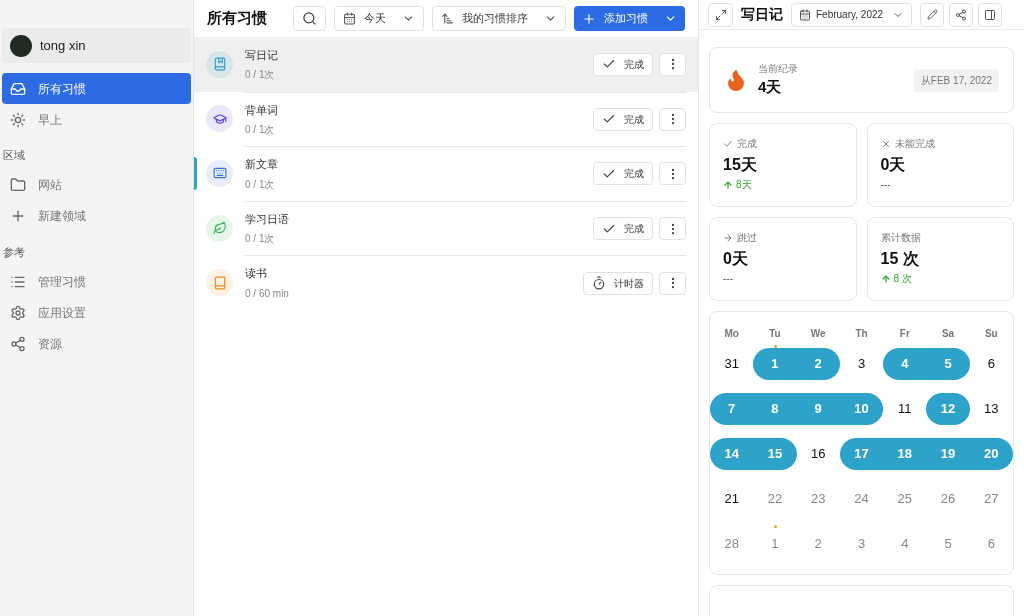  I want to click on page-title: 所有习惯, so click(237, 18).